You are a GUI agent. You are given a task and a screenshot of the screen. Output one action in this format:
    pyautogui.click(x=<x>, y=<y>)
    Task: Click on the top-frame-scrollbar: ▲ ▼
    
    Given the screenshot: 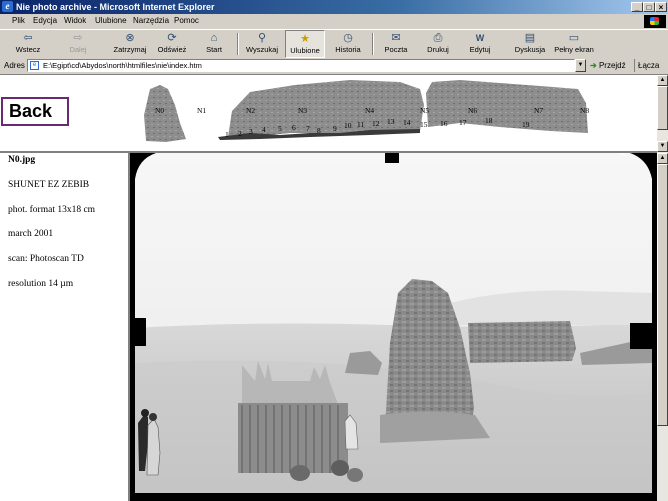 What is the action you would take?
    pyautogui.click(x=662, y=114)
    